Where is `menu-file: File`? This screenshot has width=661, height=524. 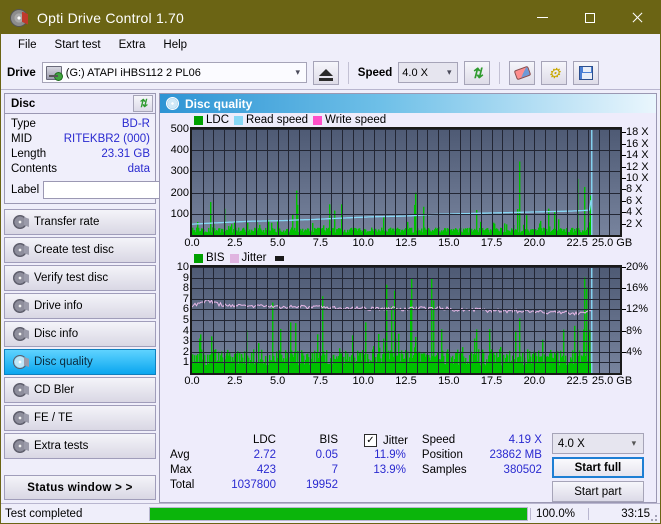 menu-file: File is located at coordinates (27, 45).